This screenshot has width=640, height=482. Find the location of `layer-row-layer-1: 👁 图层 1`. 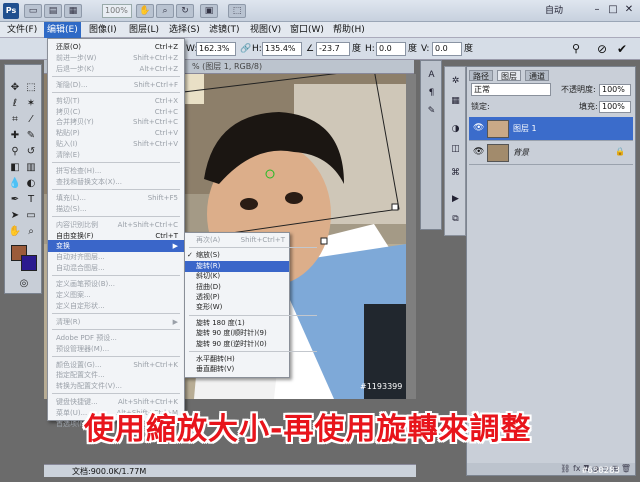

layer-row-layer-1: 👁 图层 1 is located at coordinates (551, 129).